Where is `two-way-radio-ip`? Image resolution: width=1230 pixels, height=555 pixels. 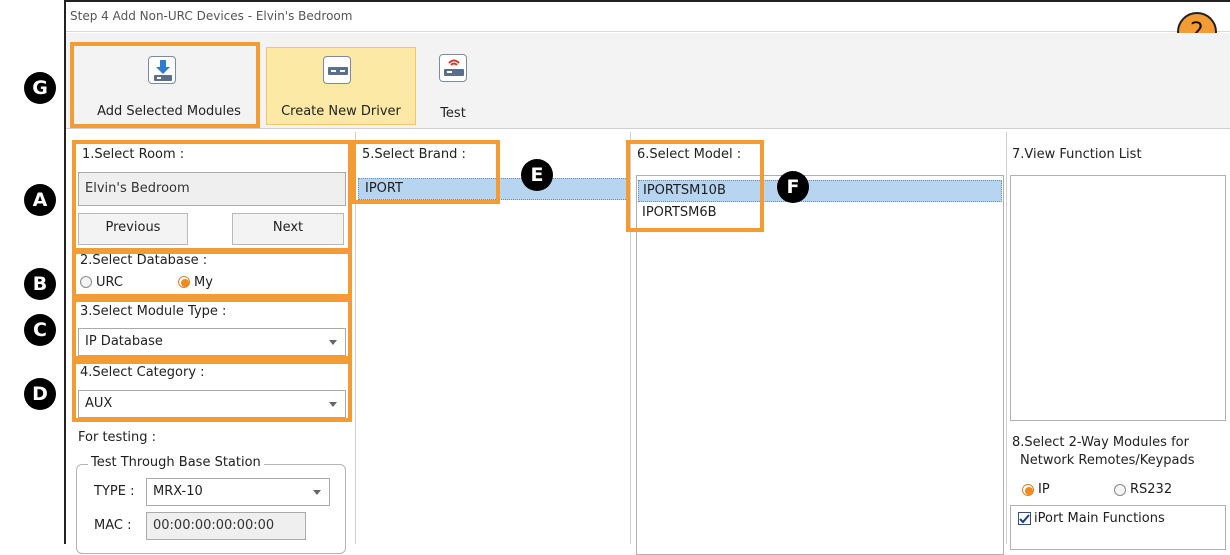
two-way-radio-ip is located at coordinates (1028, 490).